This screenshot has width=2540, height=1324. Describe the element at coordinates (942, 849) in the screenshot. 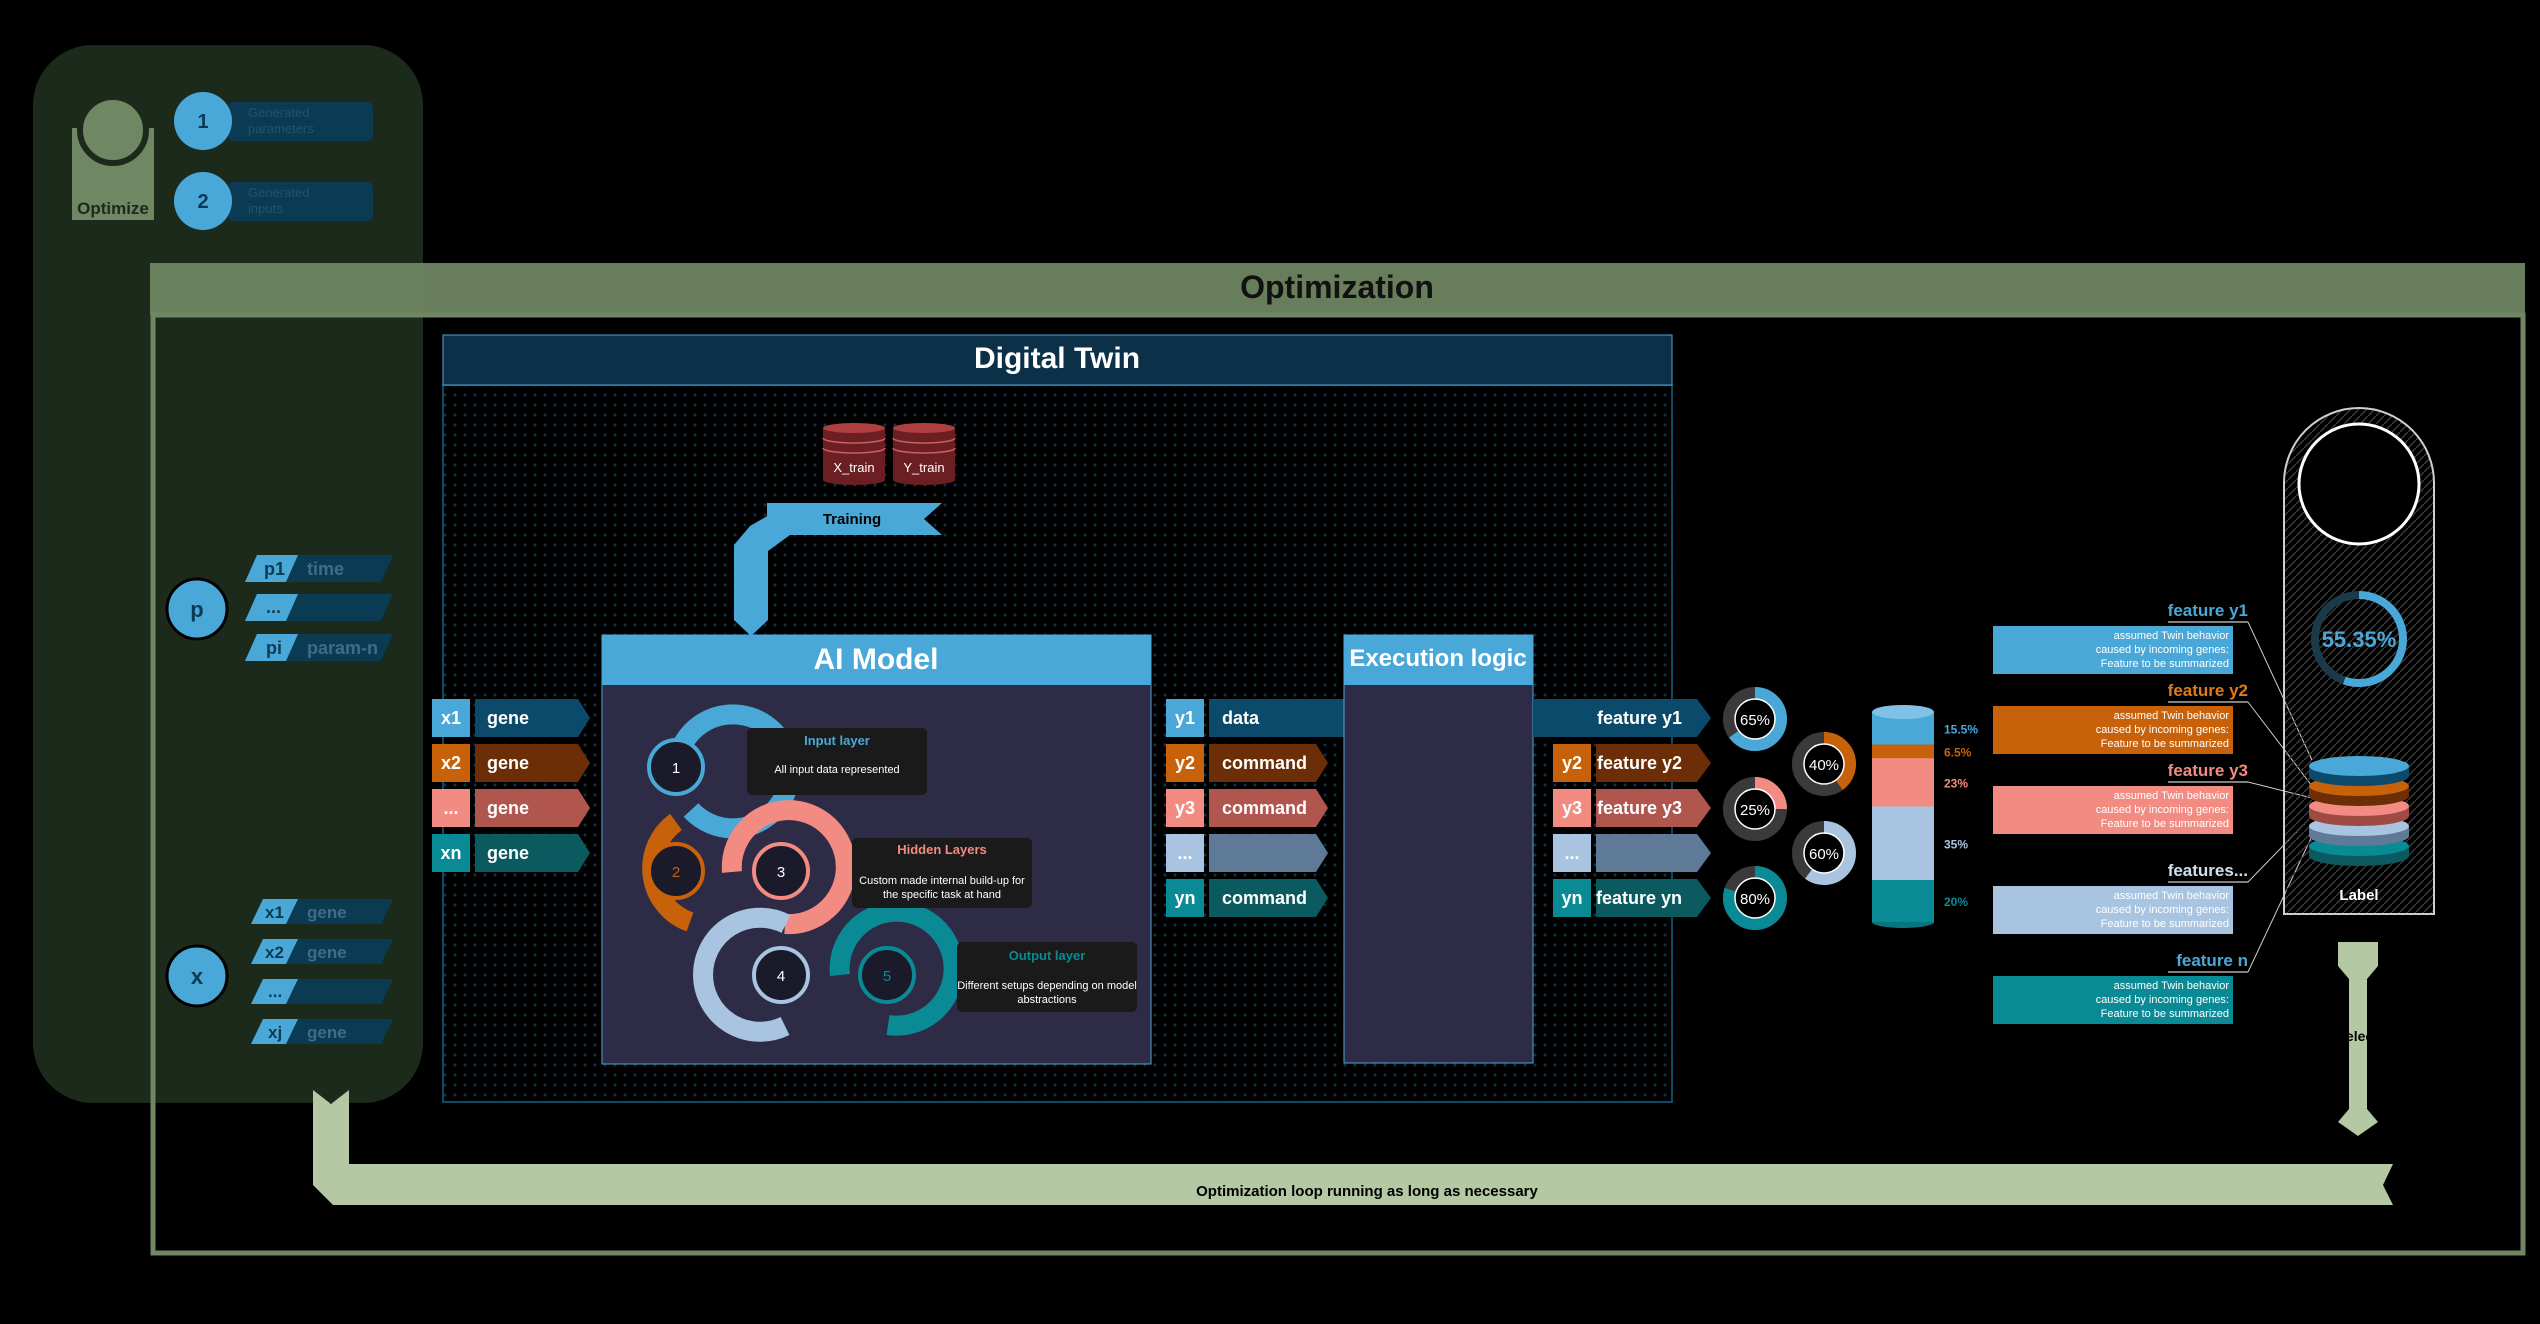

I see `layer-title: Hidden Layers` at that location.